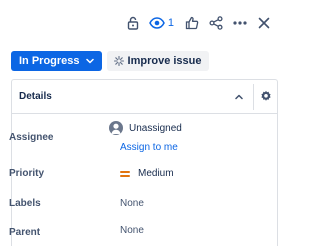  What do you see at coordinates (164, 61) in the screenshot?
I see `improve-issue-label: Improve issue` at bounding box center [164, 61].